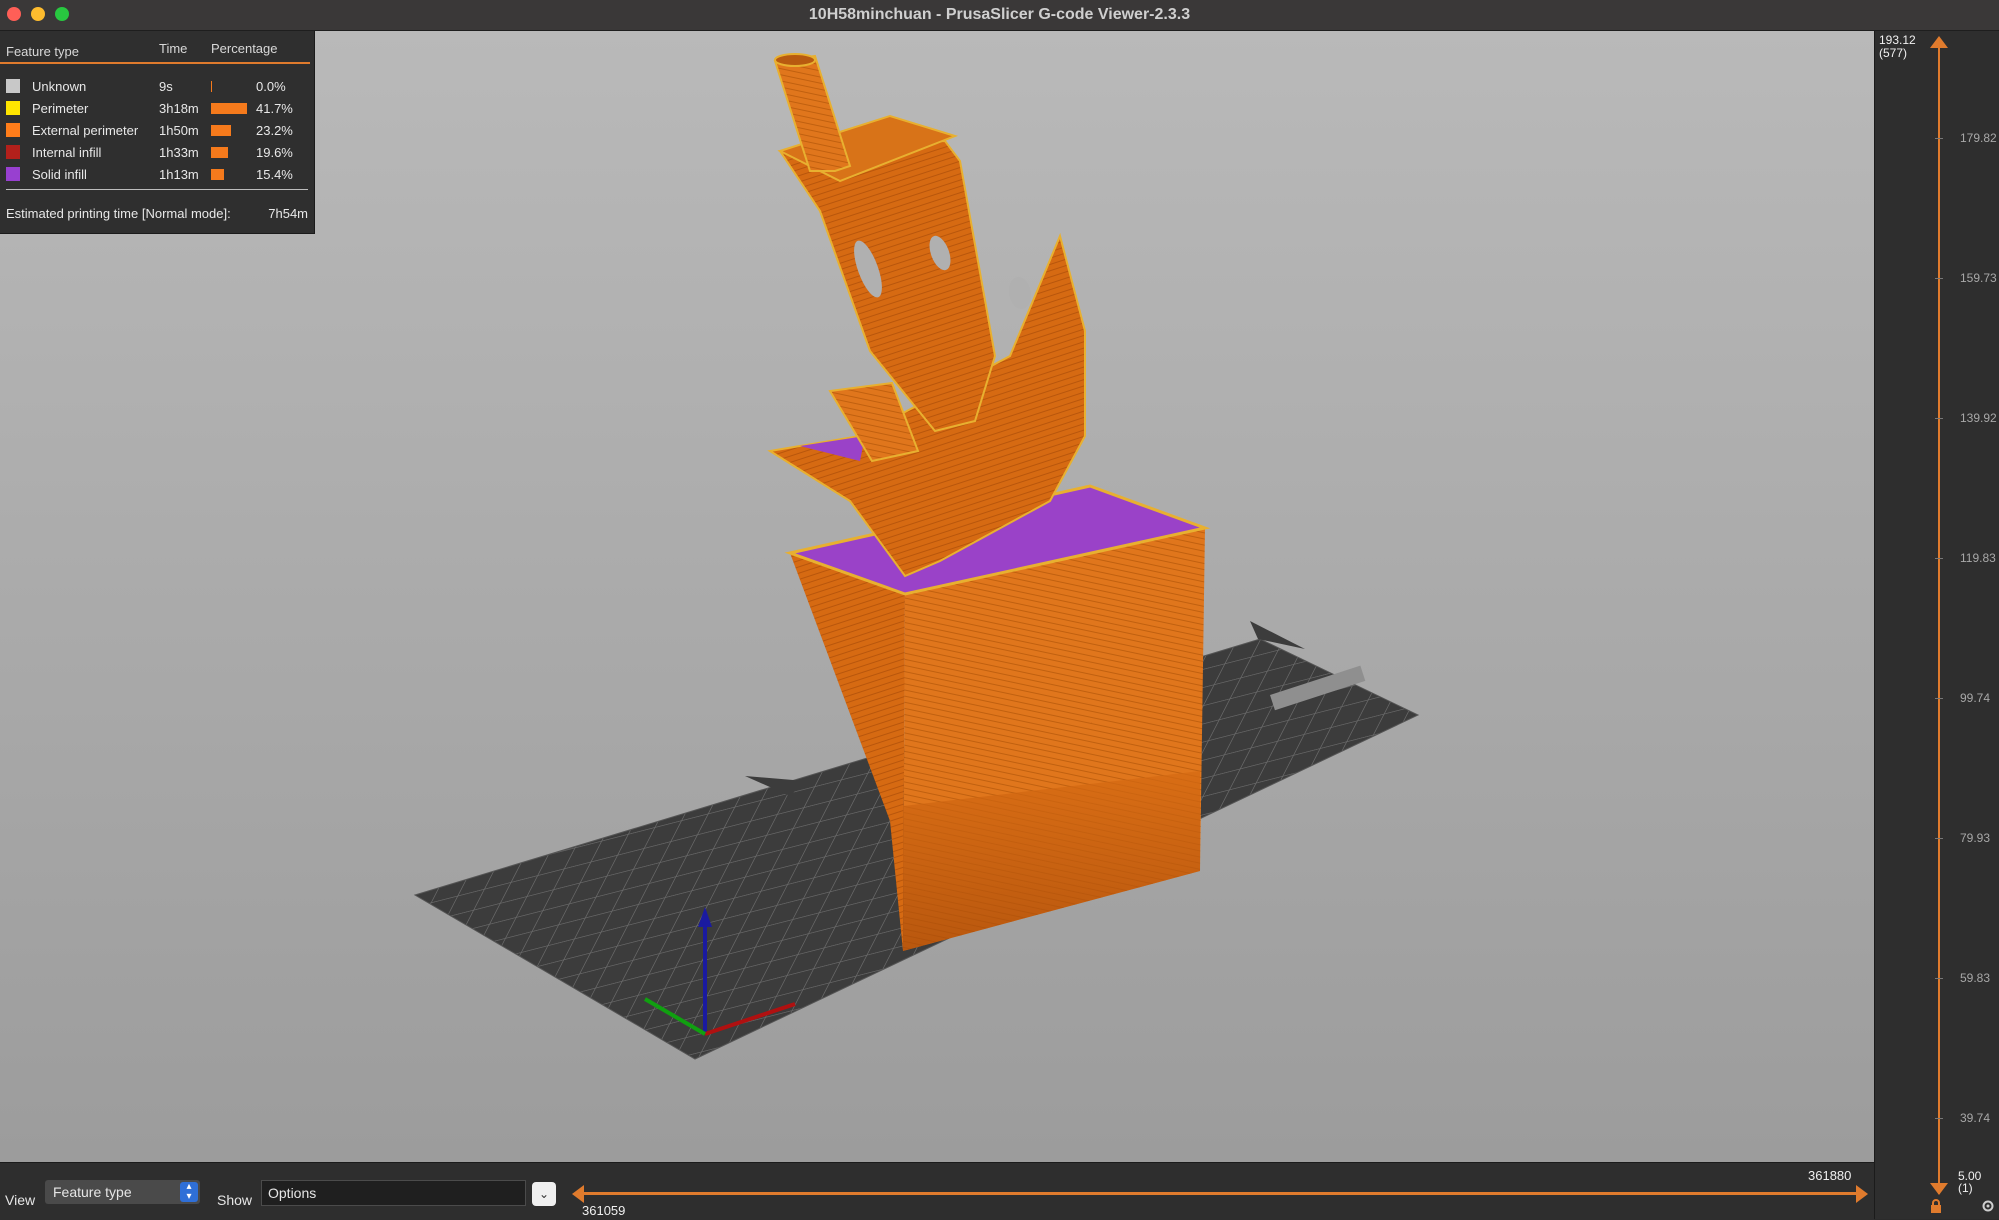  Describe the element at coordinates (1965, 1188) in the screenshot. I see `layer-bottom-number: (1)` at that location.